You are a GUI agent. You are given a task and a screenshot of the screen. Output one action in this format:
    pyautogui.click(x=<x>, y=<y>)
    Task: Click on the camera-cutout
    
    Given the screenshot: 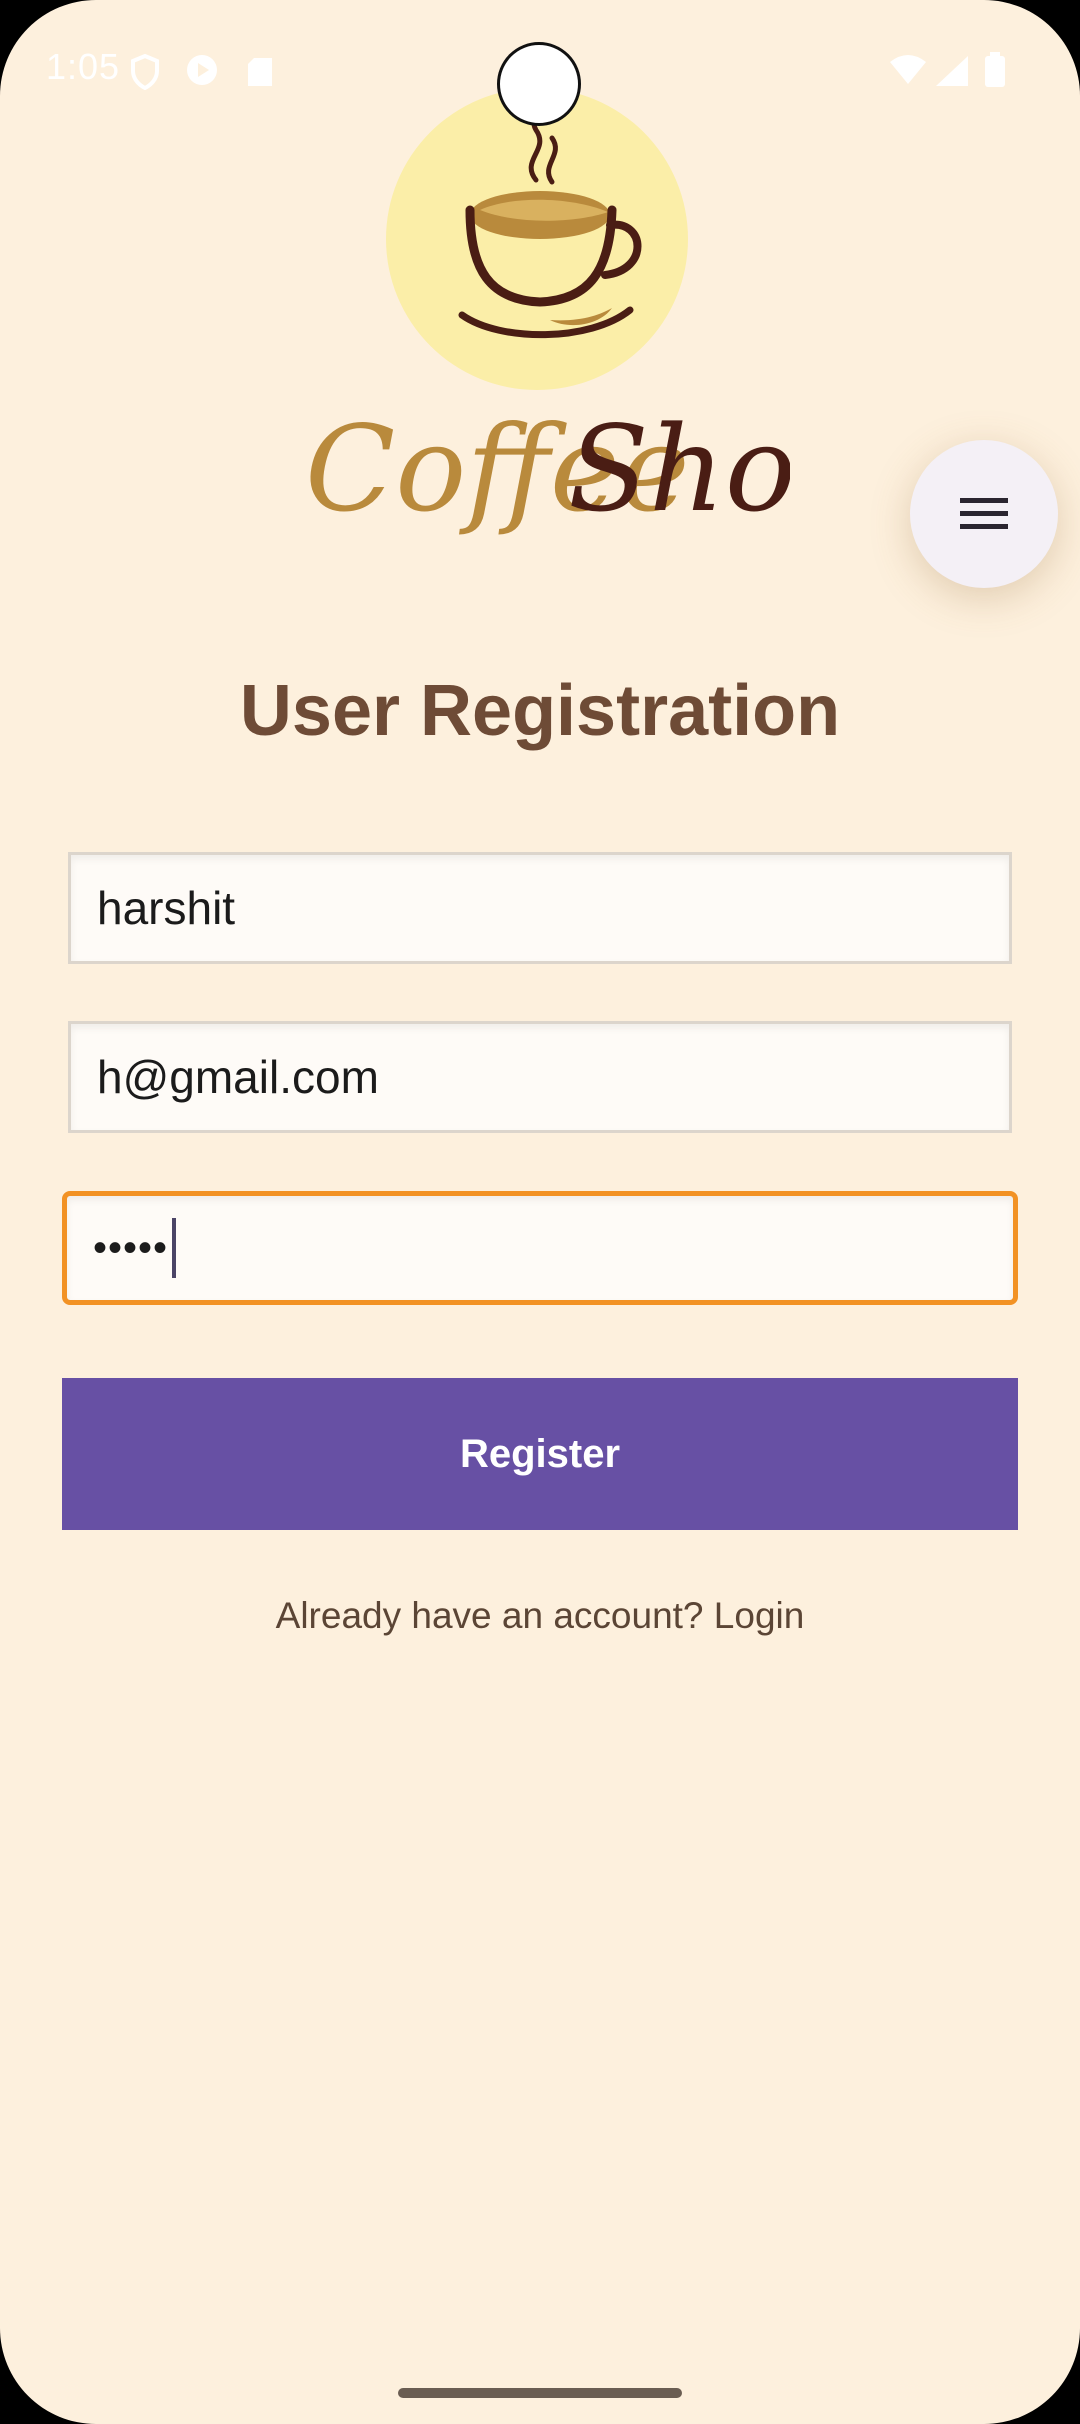 What is the action you would take?
    pyautogui.click(x=539, y=84)
    